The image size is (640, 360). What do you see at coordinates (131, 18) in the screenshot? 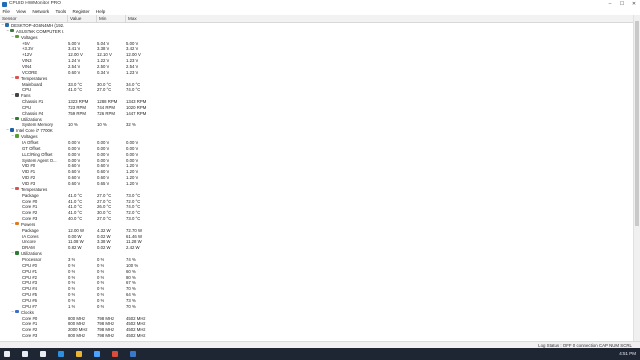
I see `column-max: Max` at bounding box center [131, 18].